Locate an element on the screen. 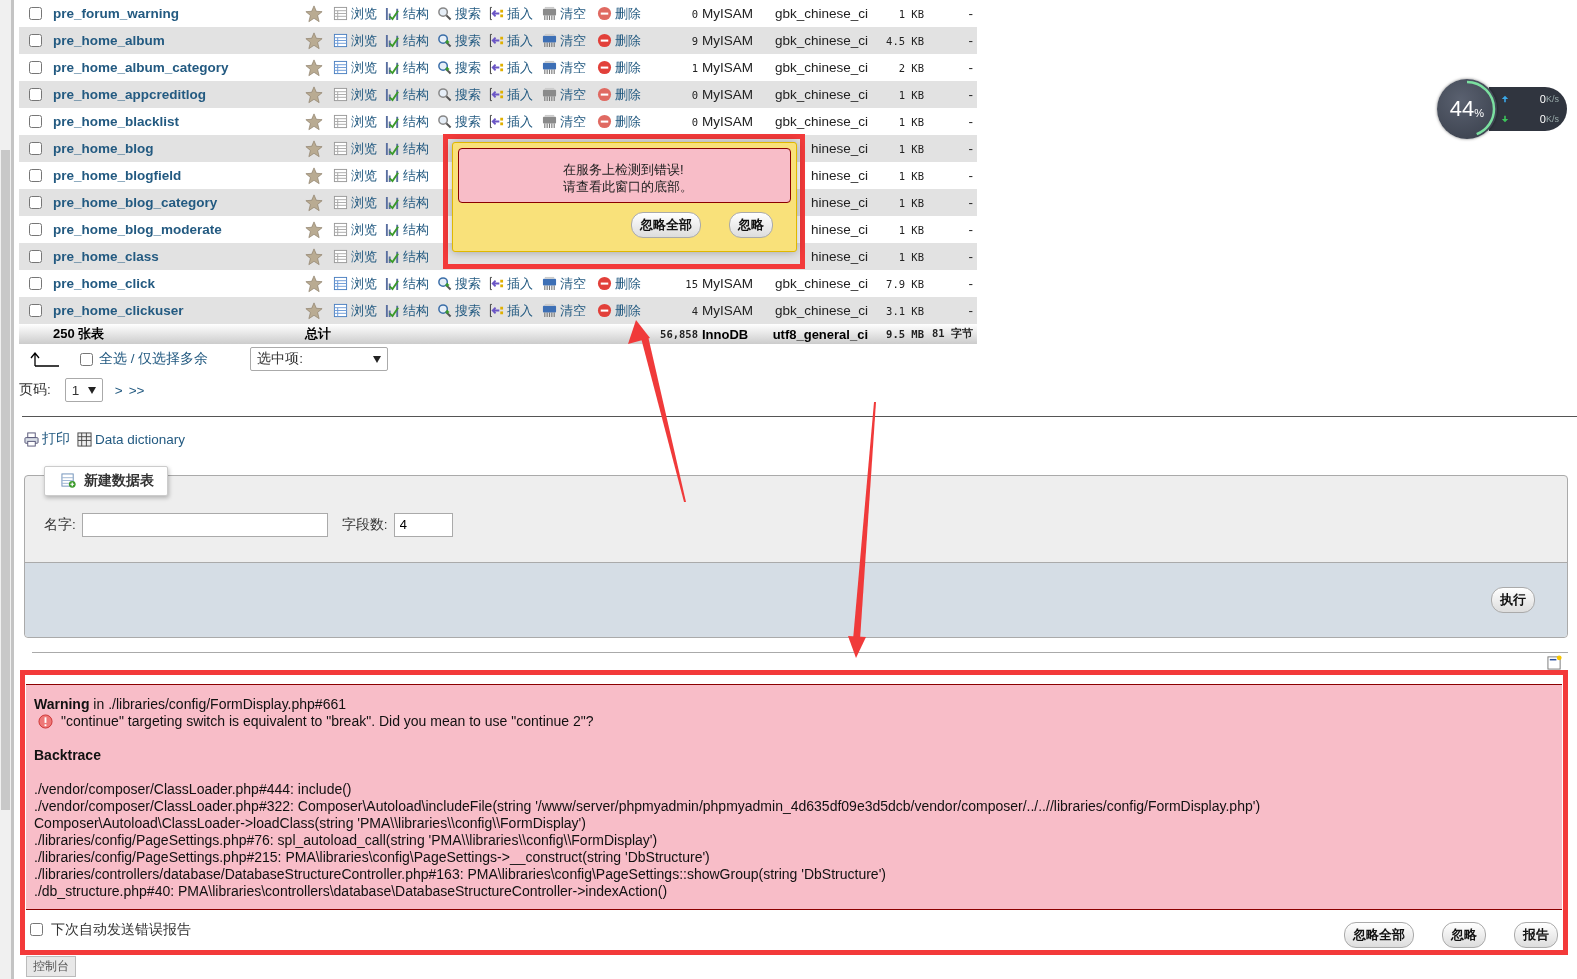 The image size is (1577, 979). table-name-link: pre_home_blog is located at coordinates (103, 148).